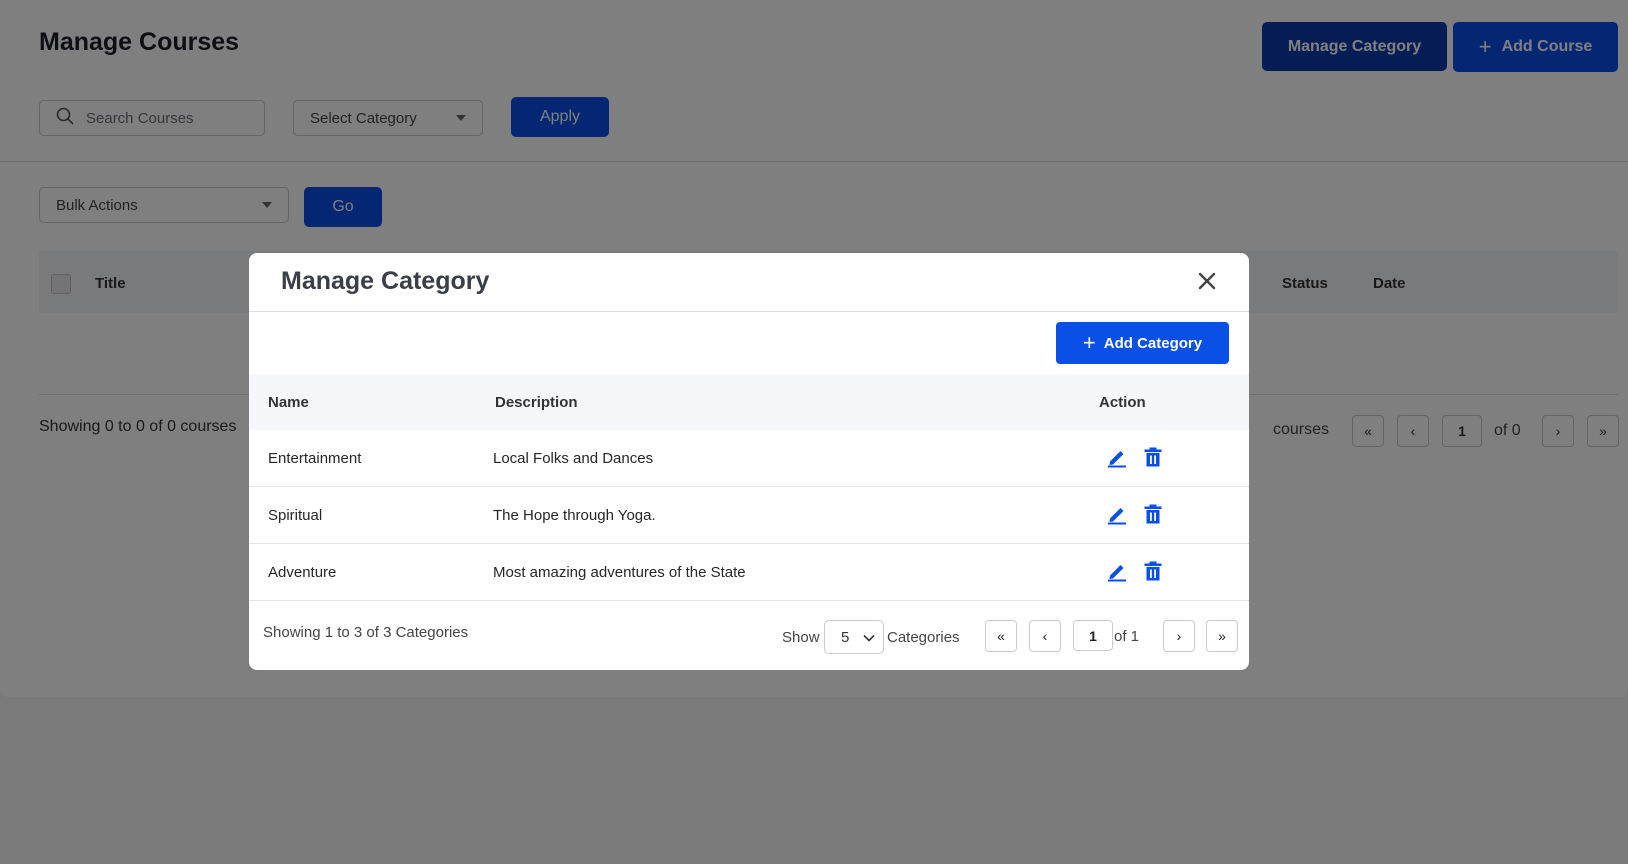 The image size is (1628, 864). I want to click on category-name: Spiritual, so click(295, 515).